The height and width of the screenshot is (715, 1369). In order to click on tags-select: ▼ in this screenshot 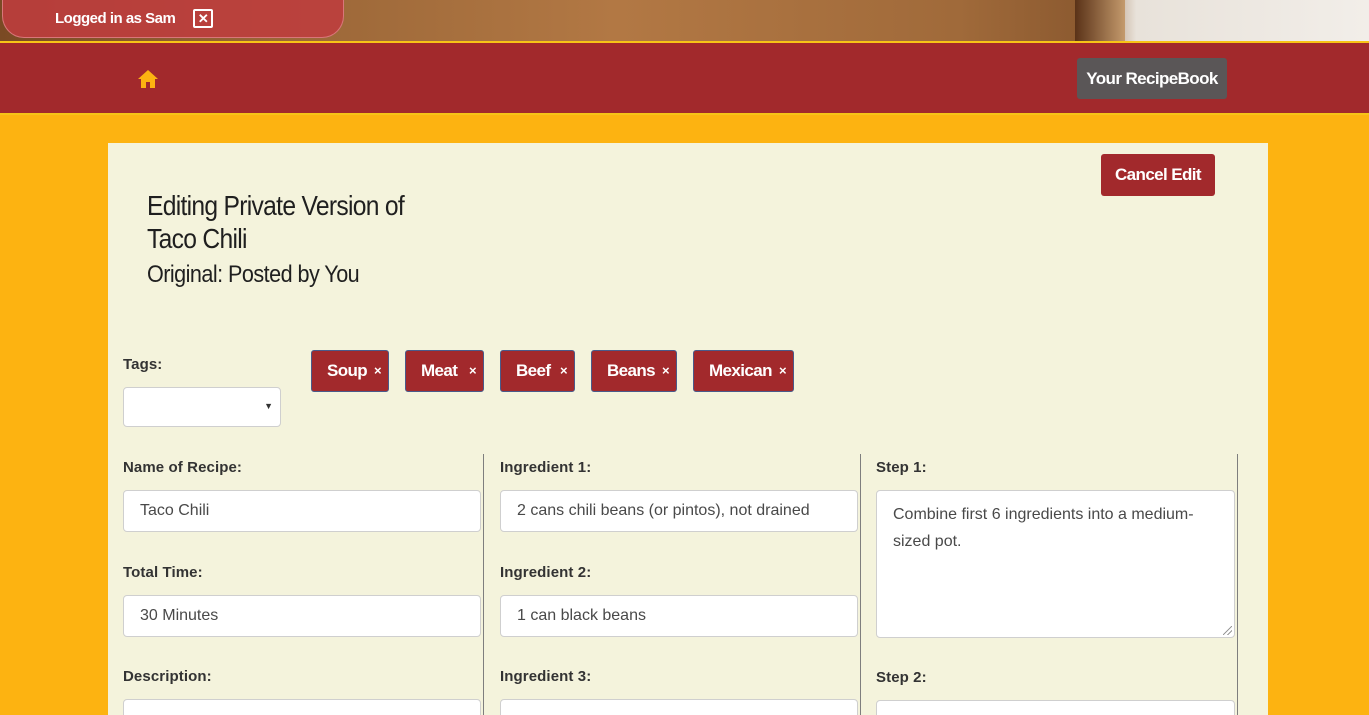, I will do `click(202, 407)`.